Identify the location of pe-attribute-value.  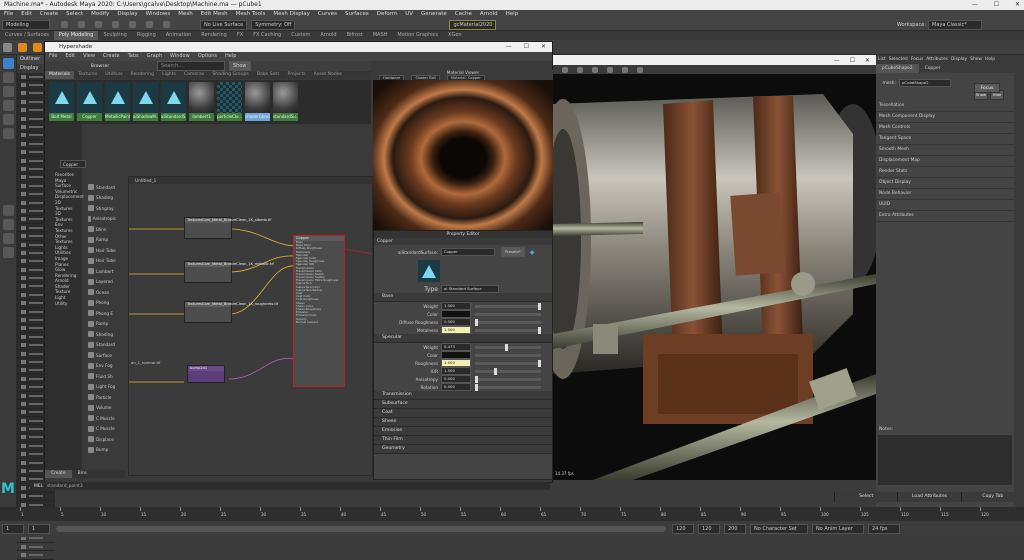
(456, 314).